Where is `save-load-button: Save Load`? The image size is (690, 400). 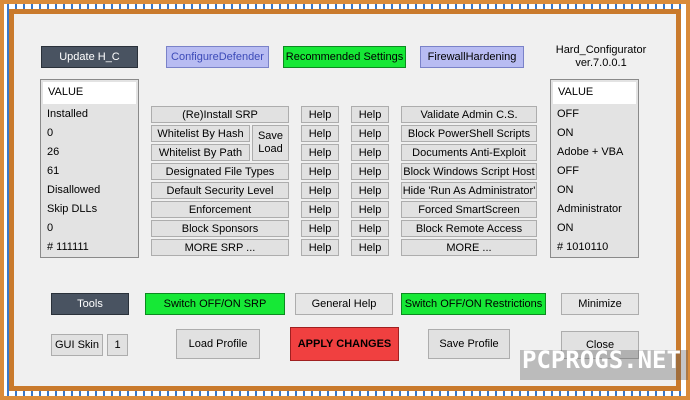
save-load-button: Save Load is located at coordinates (270, 143).